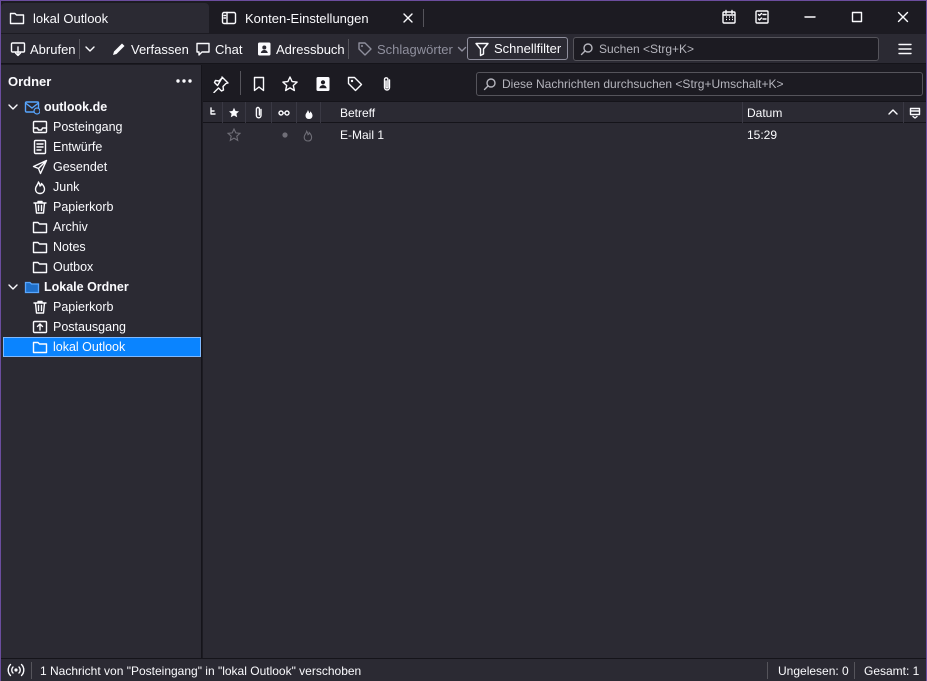  I want to click on chat-label: Chat, so click(229, 49).